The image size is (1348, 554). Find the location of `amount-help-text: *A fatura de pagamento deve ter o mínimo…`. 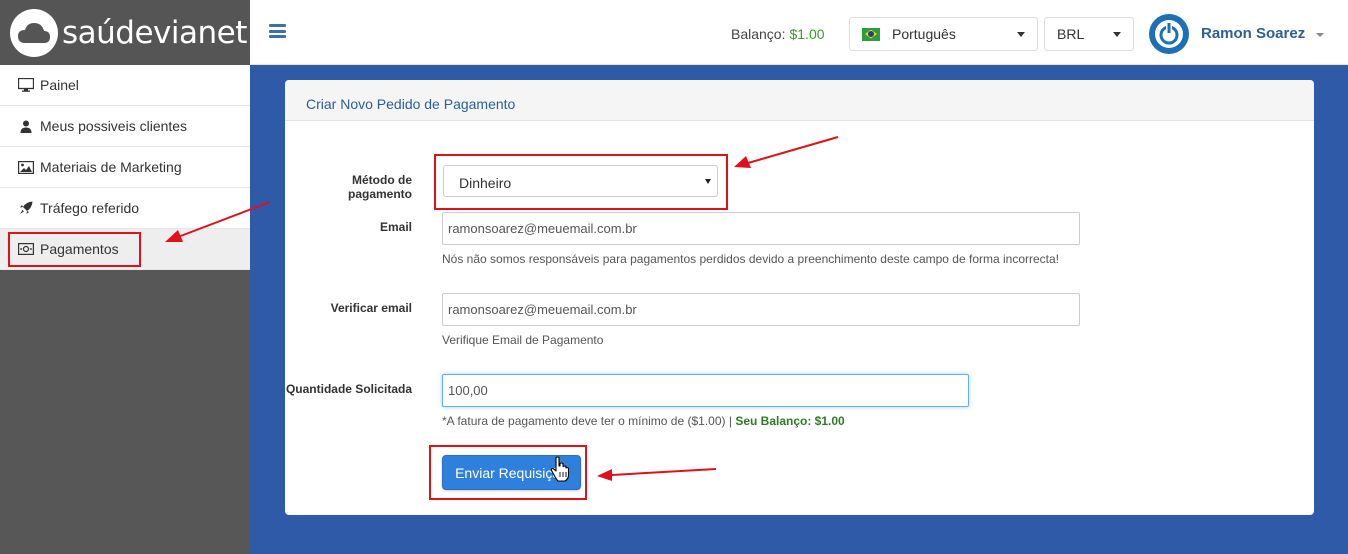

amount-help-text: *A fatura de pagamento deve ter o mínimo… is located at coordinates (643, 421).